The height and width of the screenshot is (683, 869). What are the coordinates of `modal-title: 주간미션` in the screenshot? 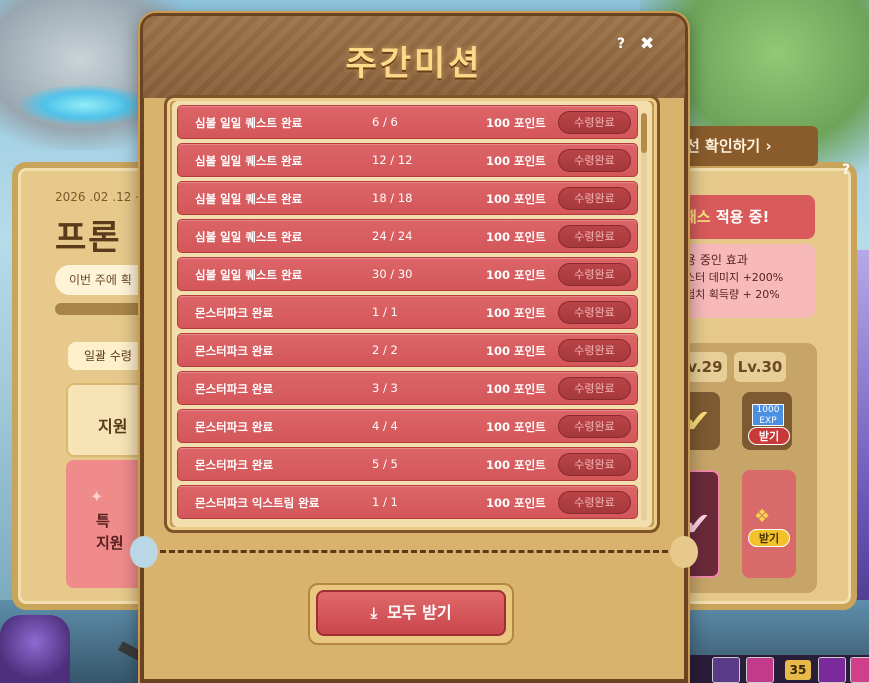 It's located at (414, 64).